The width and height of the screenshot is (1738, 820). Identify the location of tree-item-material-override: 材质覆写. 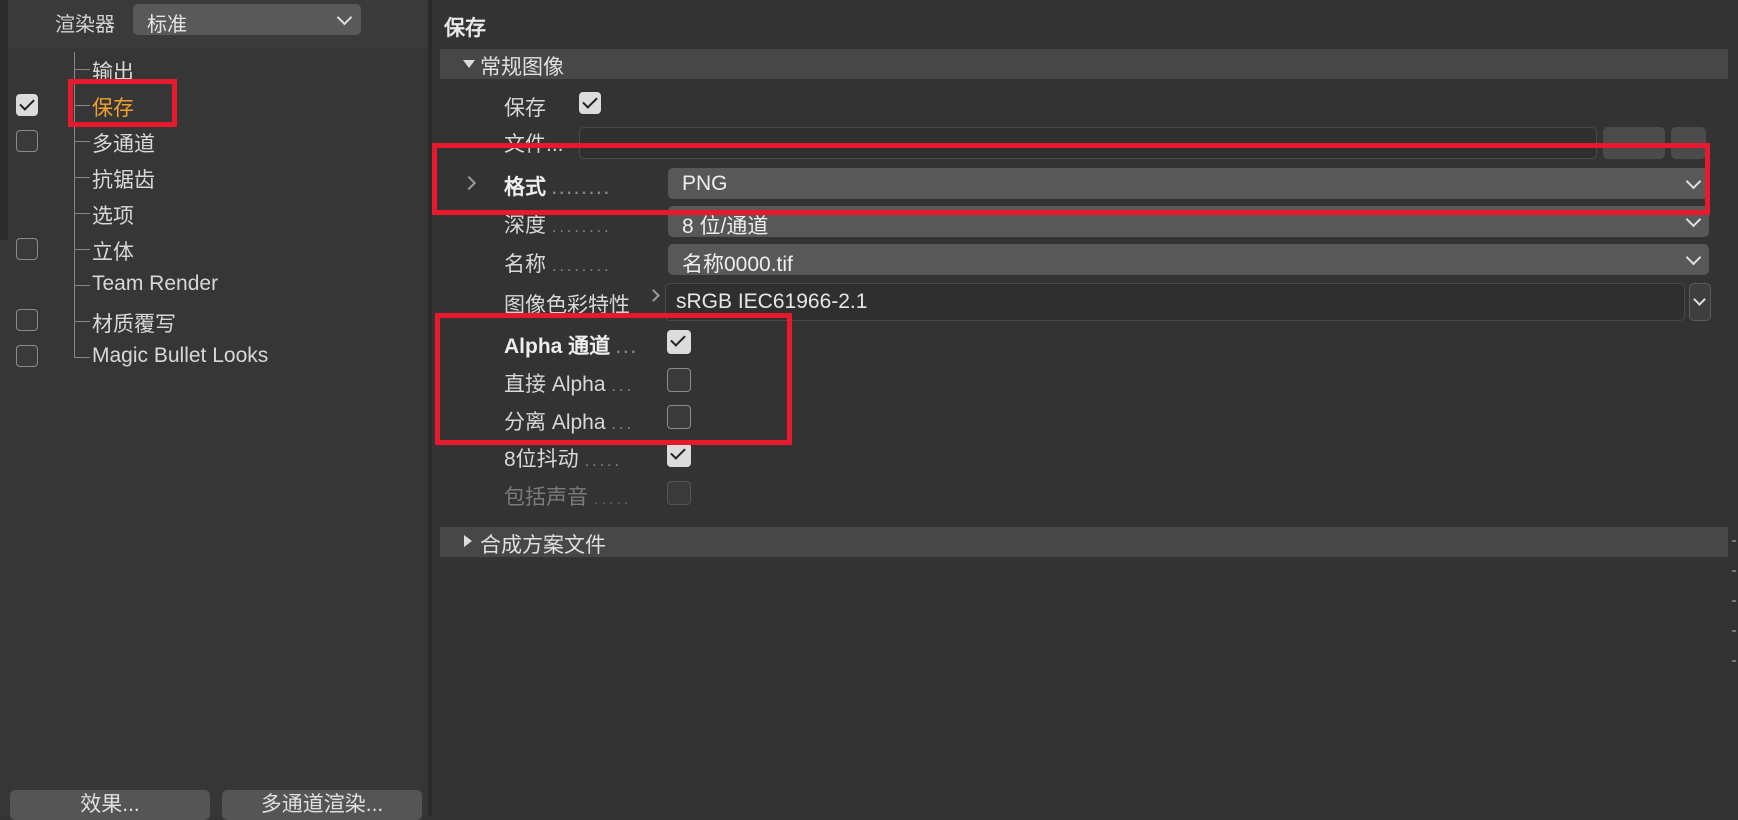
(134, 323).